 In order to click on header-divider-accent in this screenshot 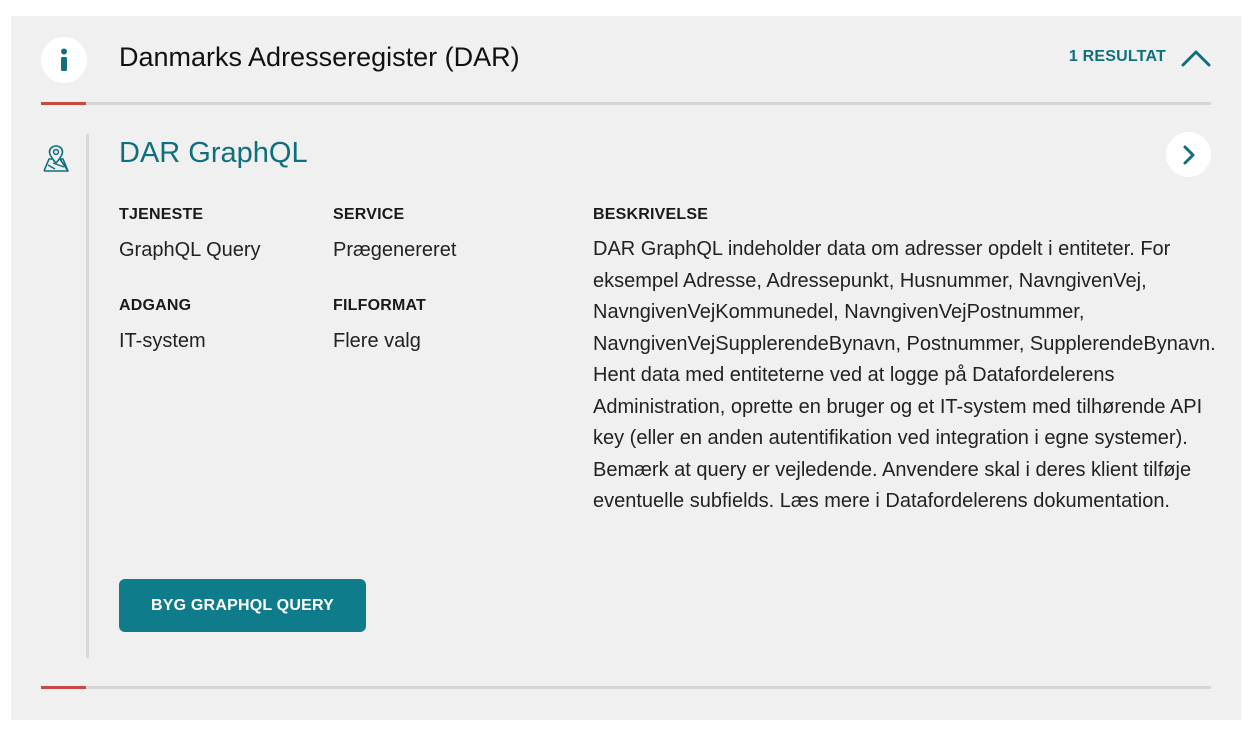, I will do `click(63, 103)`.